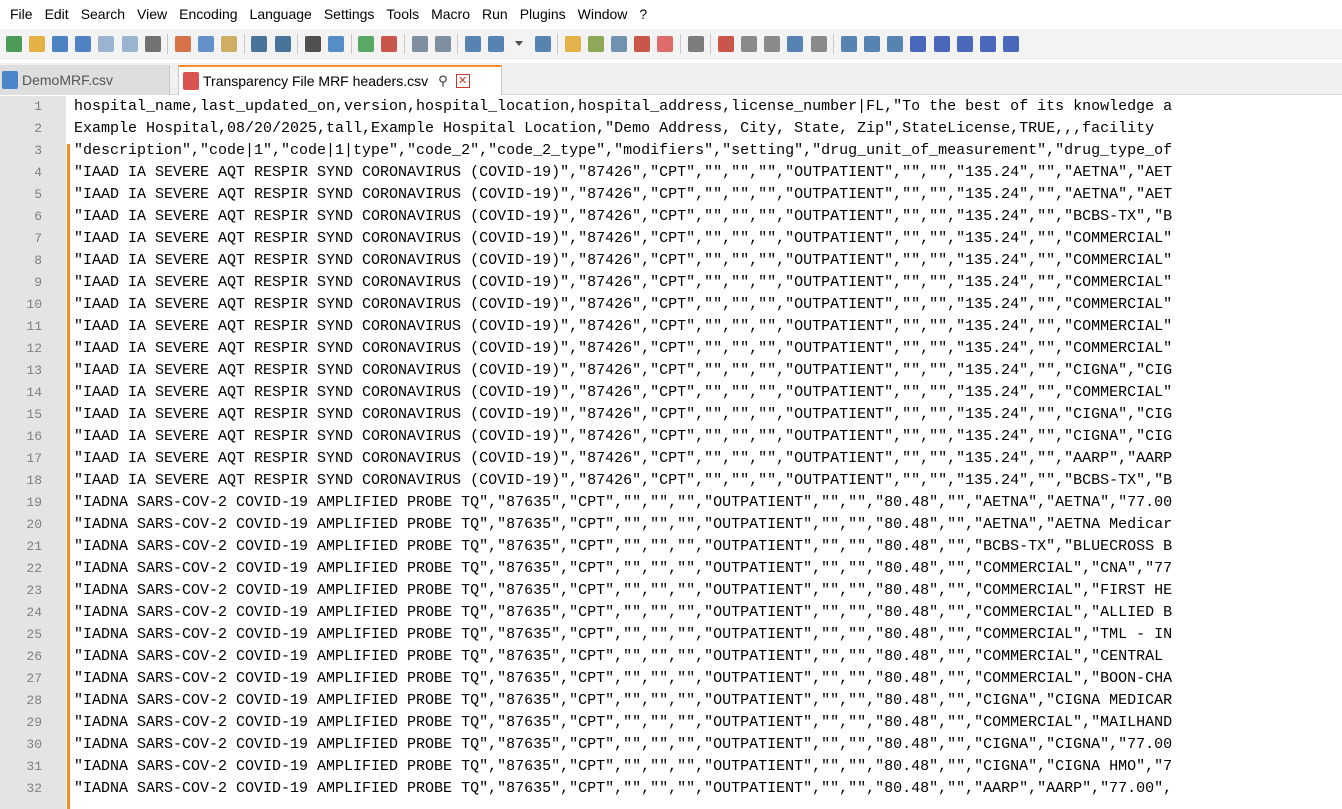 The height and width of the screenshot is (809, 1342). Describe the element at coordinates (21, 14) in the screenshot. I see `menu-file: File` at that location.